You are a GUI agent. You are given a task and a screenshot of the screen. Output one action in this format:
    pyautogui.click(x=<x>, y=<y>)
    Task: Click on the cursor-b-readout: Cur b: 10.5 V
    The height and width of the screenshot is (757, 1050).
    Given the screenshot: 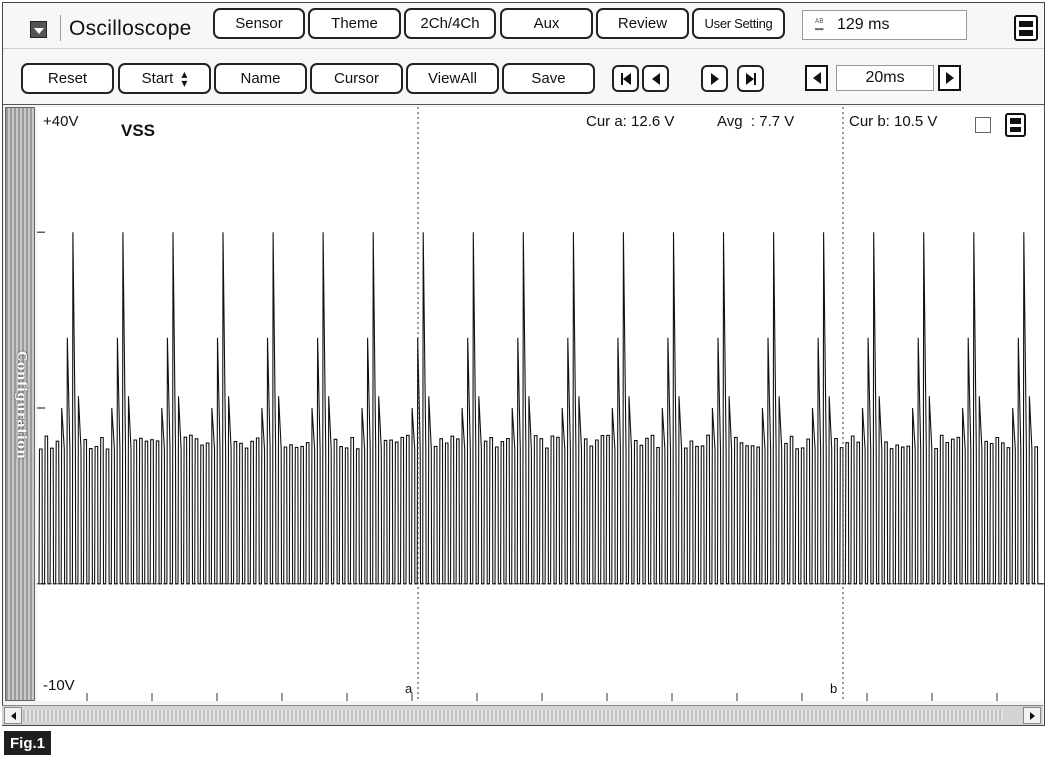 What is the action you would take?
    pyautogui.click(x=893, y=121)
    